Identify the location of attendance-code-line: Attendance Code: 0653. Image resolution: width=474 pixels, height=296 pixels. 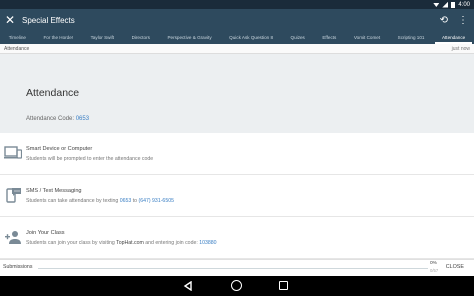
(57, 119).